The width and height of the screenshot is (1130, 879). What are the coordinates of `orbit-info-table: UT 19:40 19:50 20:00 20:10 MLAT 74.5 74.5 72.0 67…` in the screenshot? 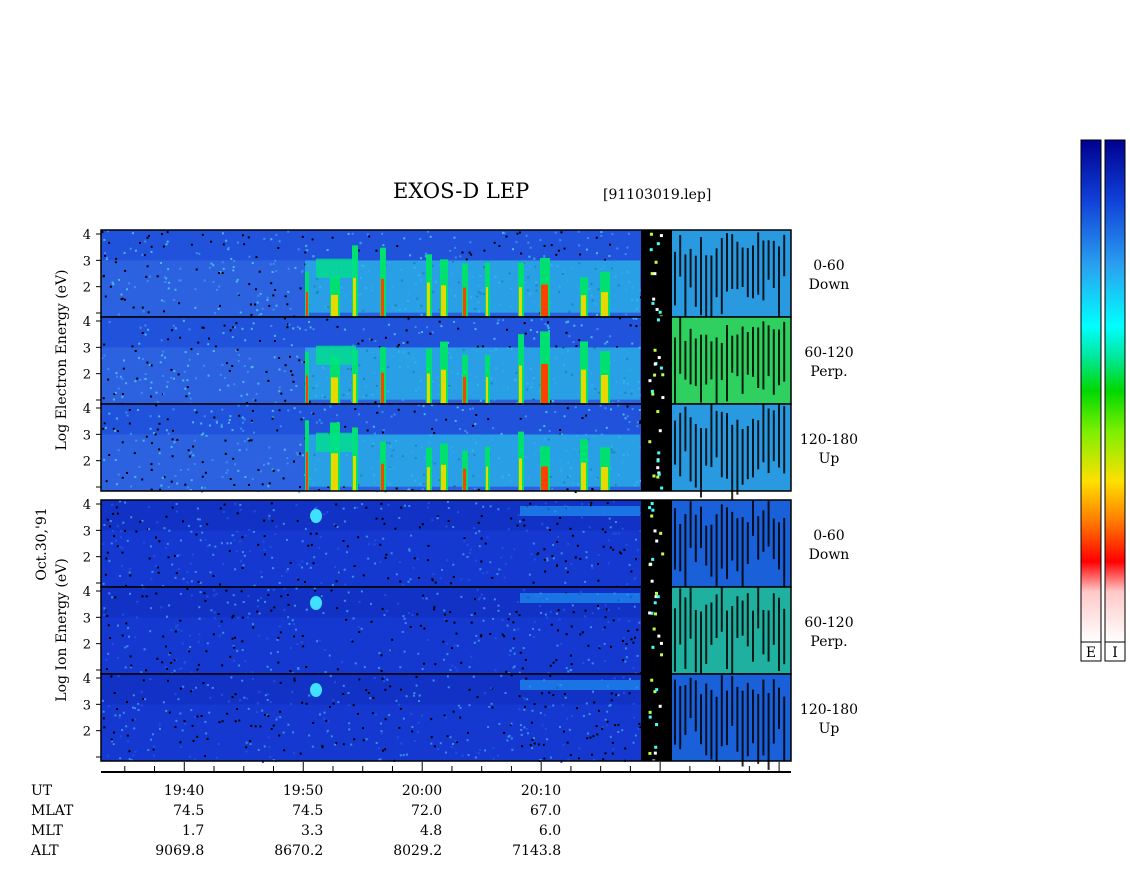 It's located at (295, 821).